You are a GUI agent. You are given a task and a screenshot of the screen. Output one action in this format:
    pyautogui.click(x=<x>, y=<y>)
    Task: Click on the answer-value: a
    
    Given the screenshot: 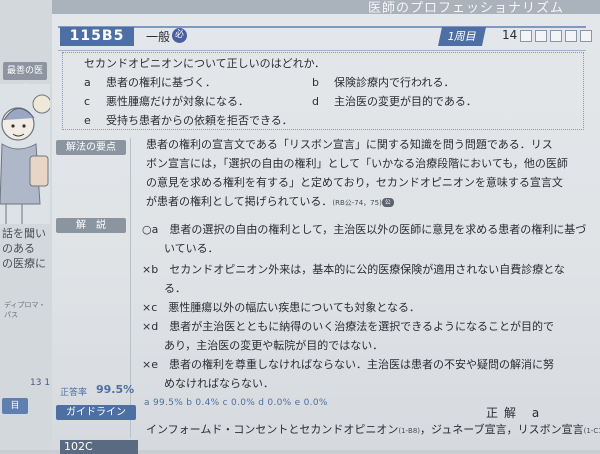 What is the action you would take?
    pyautogui.click(x=538, y=413)
    